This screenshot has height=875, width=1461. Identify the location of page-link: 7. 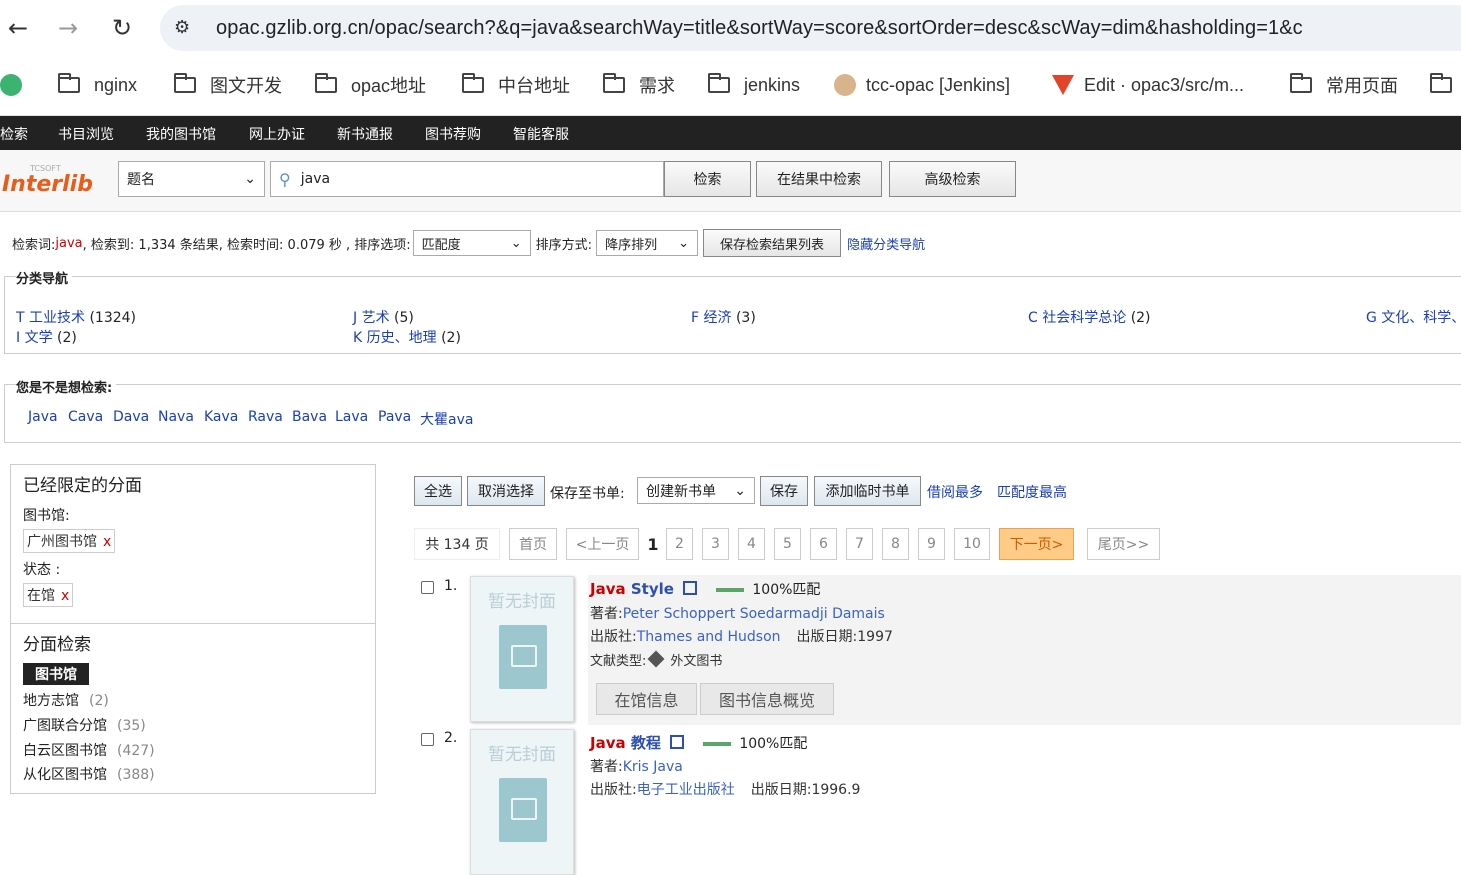
(859, 544).